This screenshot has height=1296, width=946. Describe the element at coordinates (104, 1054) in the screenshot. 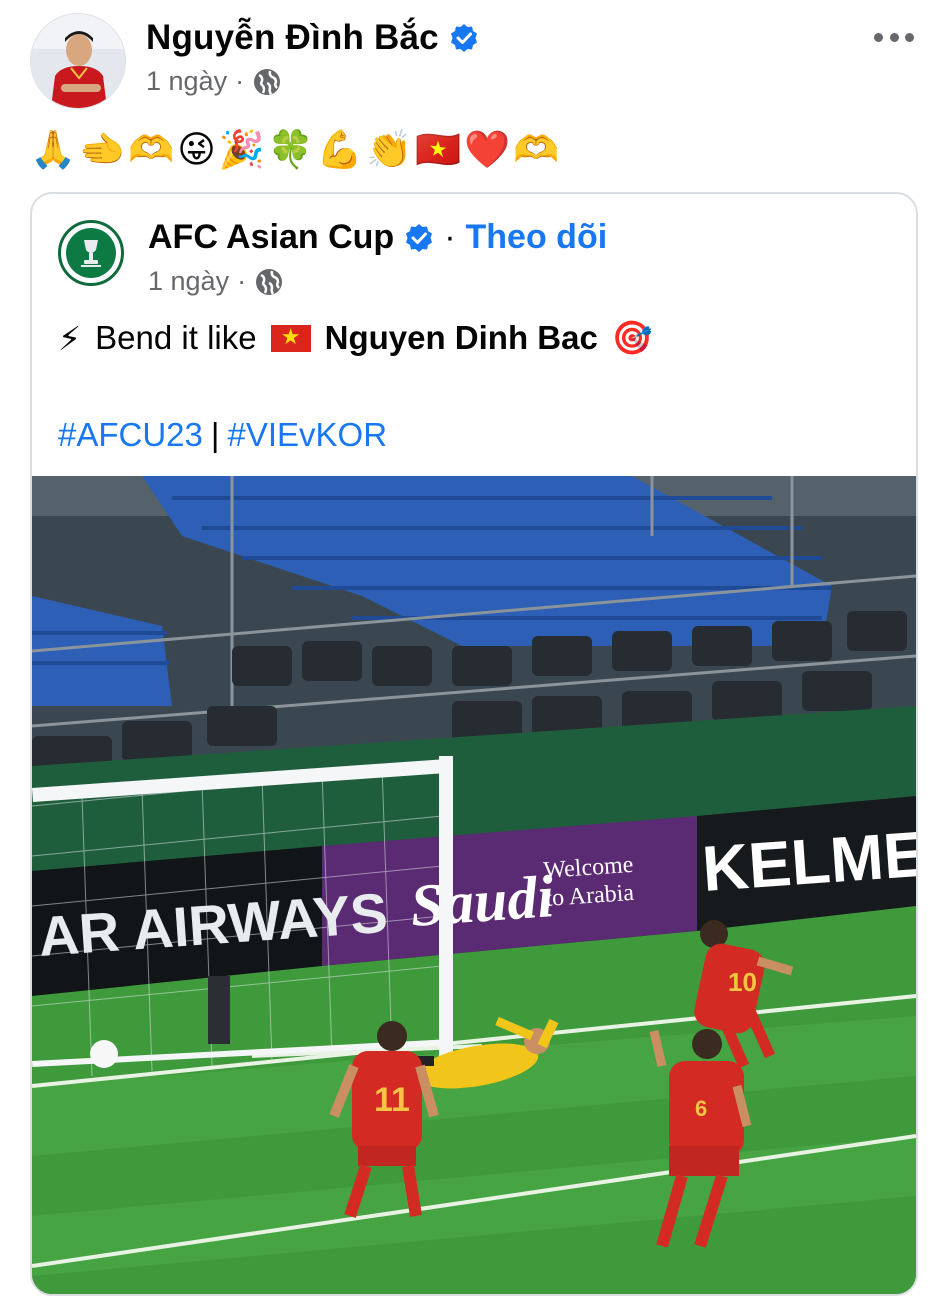

I see `ball` at that location.